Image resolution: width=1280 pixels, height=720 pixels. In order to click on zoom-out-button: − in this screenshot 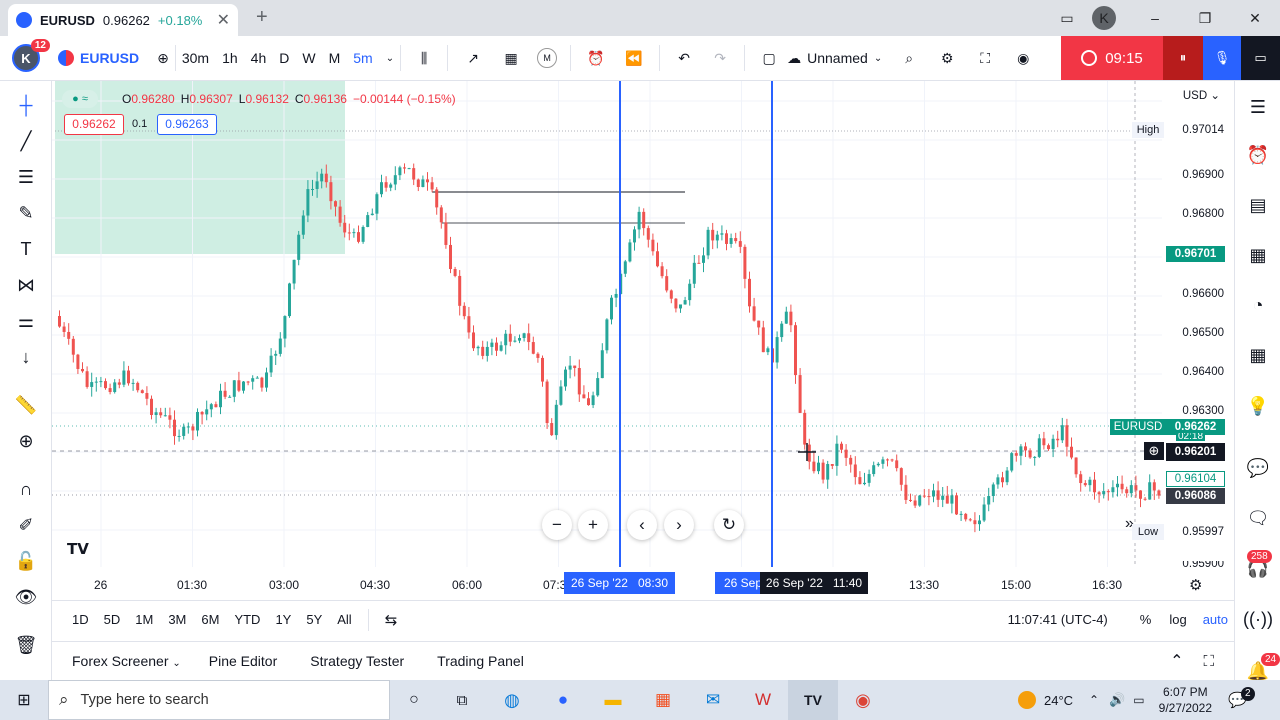, I will do `click(557, 525)`.